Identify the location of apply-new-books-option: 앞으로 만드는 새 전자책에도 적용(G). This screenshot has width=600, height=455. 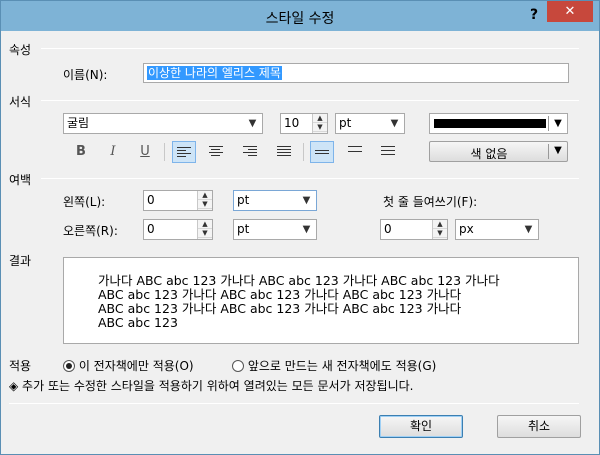
(334, 365).